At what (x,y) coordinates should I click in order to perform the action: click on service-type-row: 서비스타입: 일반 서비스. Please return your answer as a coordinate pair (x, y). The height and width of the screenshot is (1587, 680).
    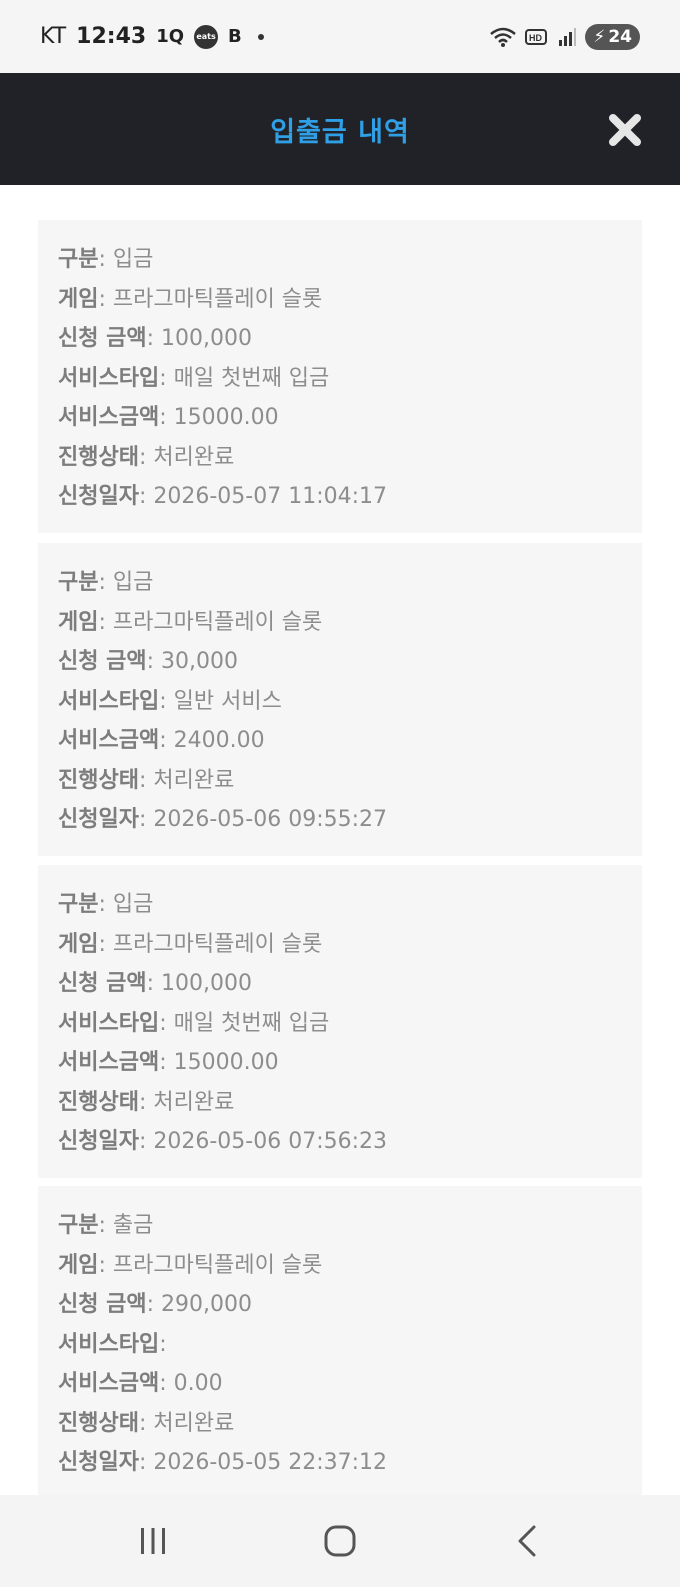
    Looking at the image, I should click on (170, 701).